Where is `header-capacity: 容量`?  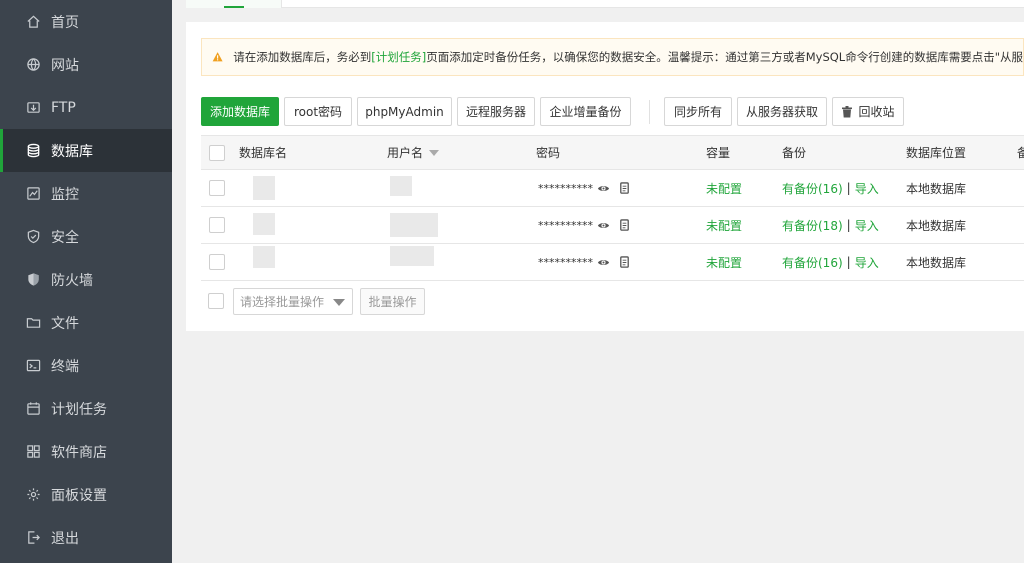
header-capacity: 容量 is located at coordinates (718, 153).